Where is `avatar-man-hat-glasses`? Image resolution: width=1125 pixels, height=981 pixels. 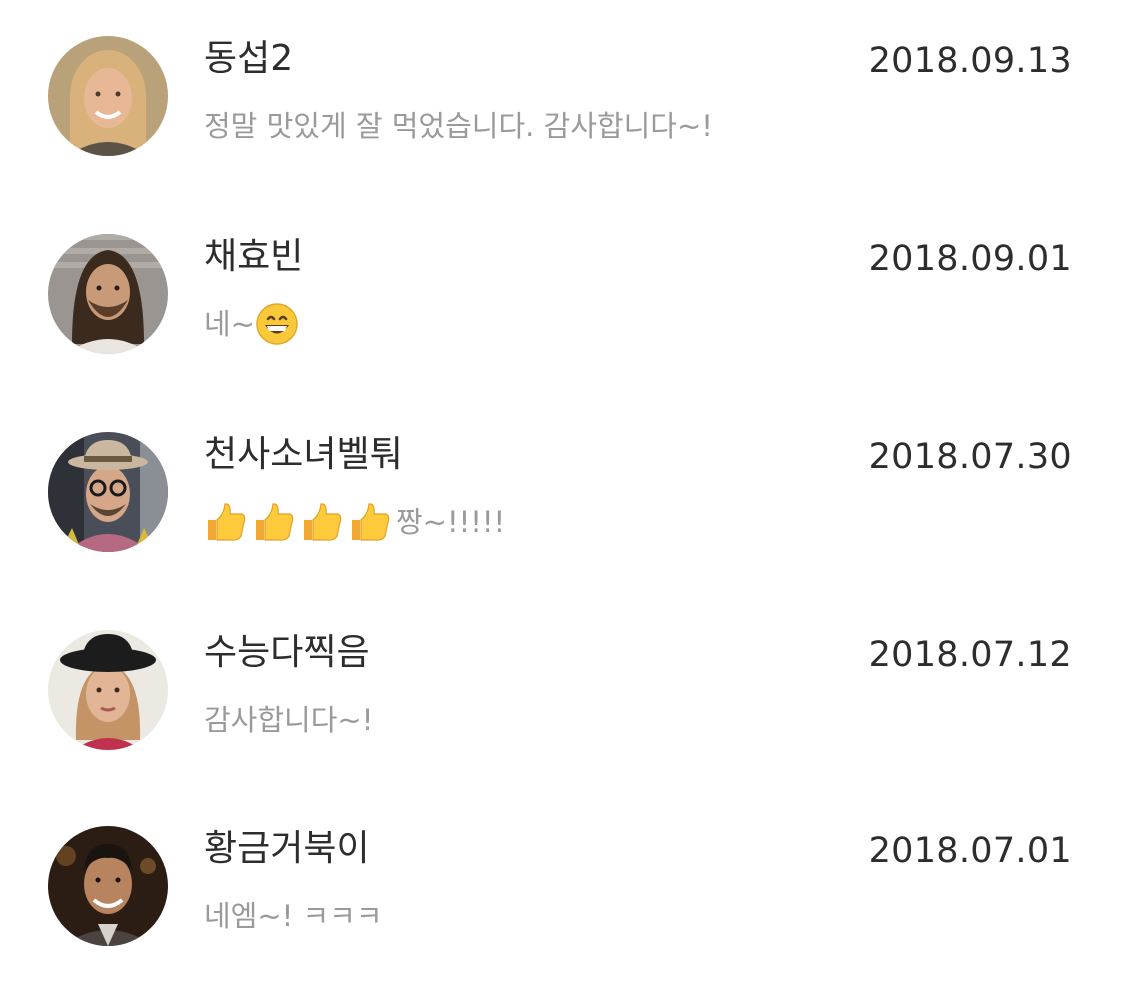 avatar-man-hat-glasses is located at coordinates (108, 492).